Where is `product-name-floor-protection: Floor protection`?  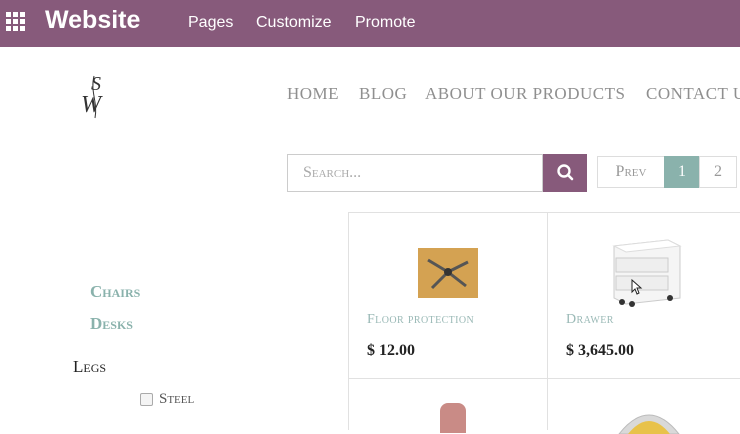 product-name-floor-protection: Floor protection is located at coordinates (420, 320).